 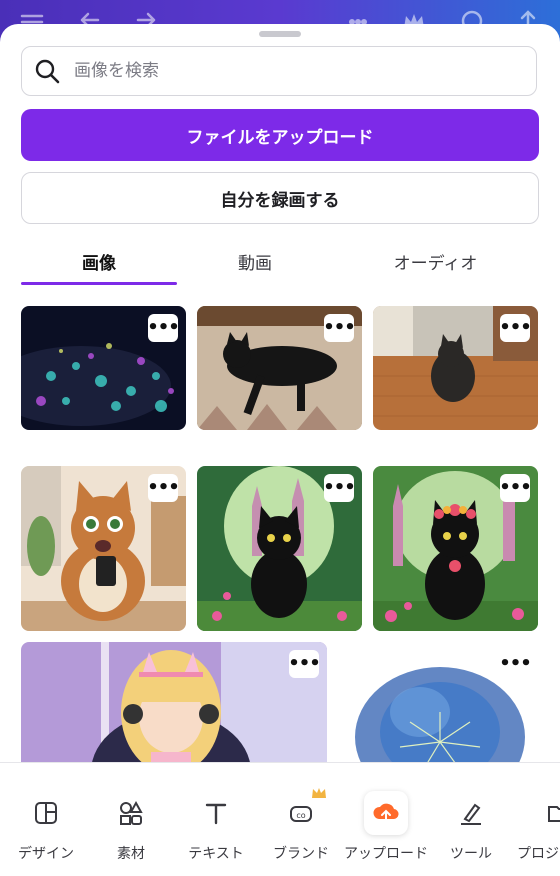 What do you see at coordinates (301, 854) in the screenshot?
I see `nav-label: ブランド` at bounding box center [301, 854].